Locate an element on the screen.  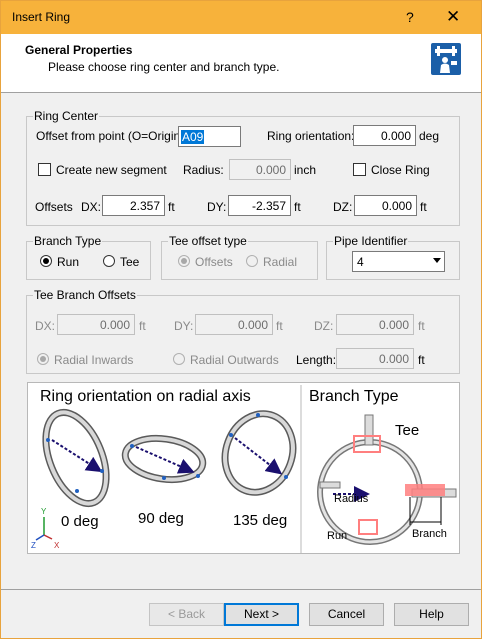
pipe-identifier-select: 4 is located at coordinates (398, 261).